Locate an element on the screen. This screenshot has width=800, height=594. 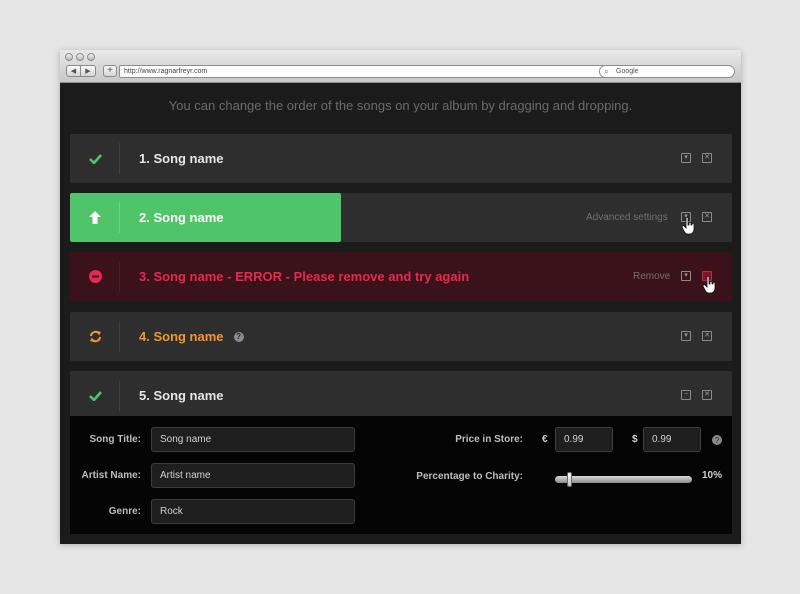
search-icon: ⌕ is located at coordinates (606, 71).